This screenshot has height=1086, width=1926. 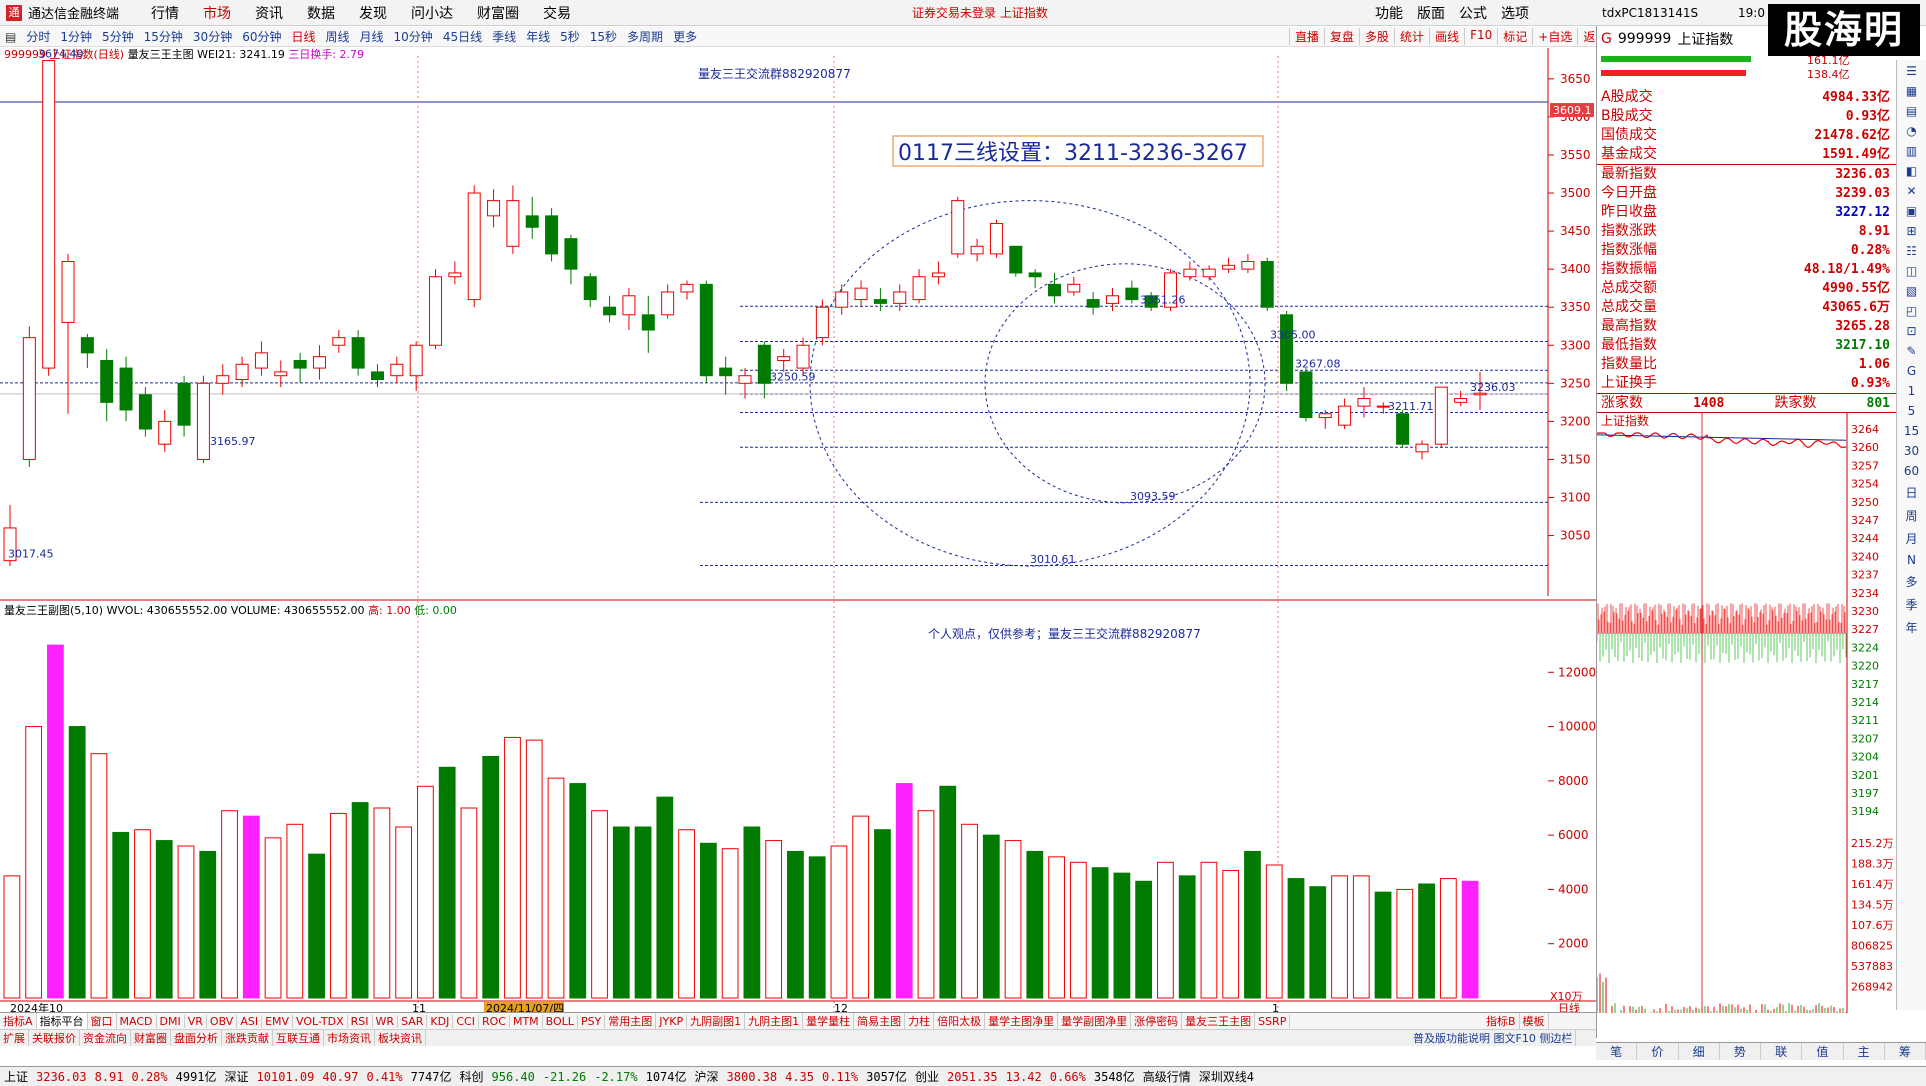 What do you see at coordinates (1554, 36) in the screenshot?
I see `tool-7: +自选` at bounding box center [1554, 36].